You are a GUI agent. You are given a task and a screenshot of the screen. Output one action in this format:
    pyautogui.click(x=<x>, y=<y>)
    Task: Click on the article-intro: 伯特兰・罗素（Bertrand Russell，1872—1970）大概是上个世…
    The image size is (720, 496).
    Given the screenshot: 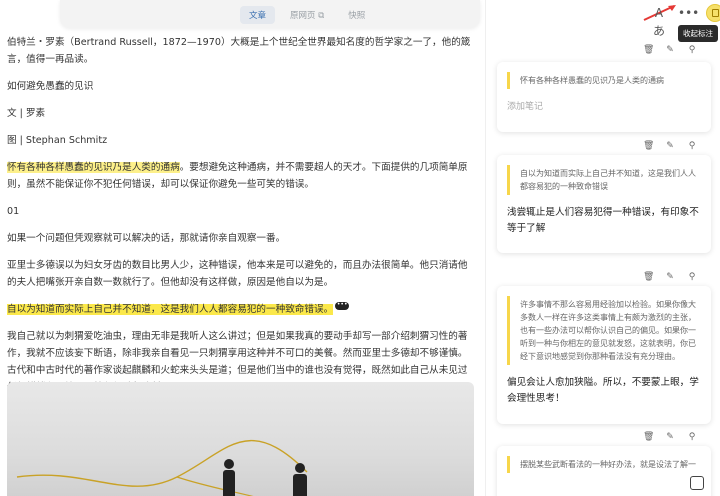 What is the action you would take?
    pyautogui.click(x=239, y=51)
    